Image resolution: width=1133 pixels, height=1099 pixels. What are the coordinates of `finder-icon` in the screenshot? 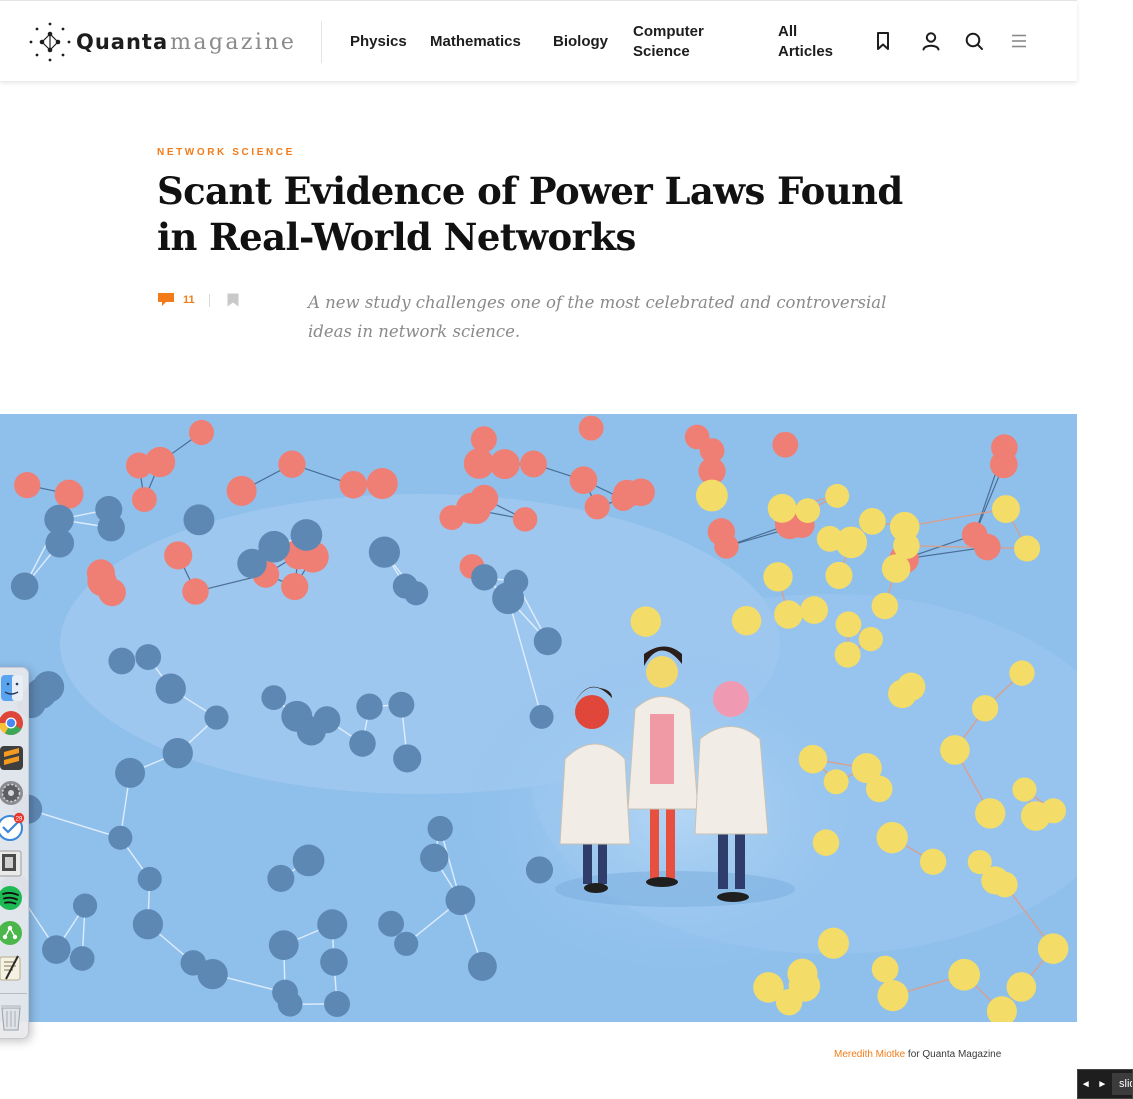 It's located at (12, 688).